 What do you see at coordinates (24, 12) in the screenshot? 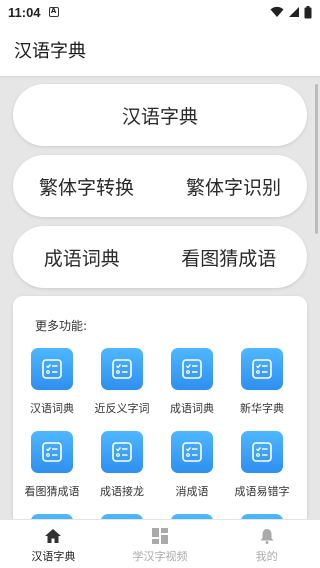
I see `status-time: 11:04` at bounding box center [24, 12].